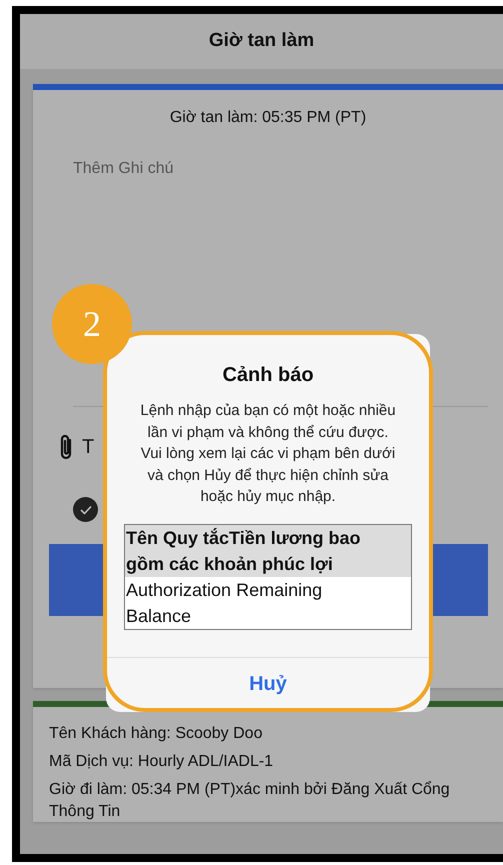  I want to click on table-header: Tên Quy tắcTiền lương bao gồm các khoản phúc lợi, so click(268, 550).